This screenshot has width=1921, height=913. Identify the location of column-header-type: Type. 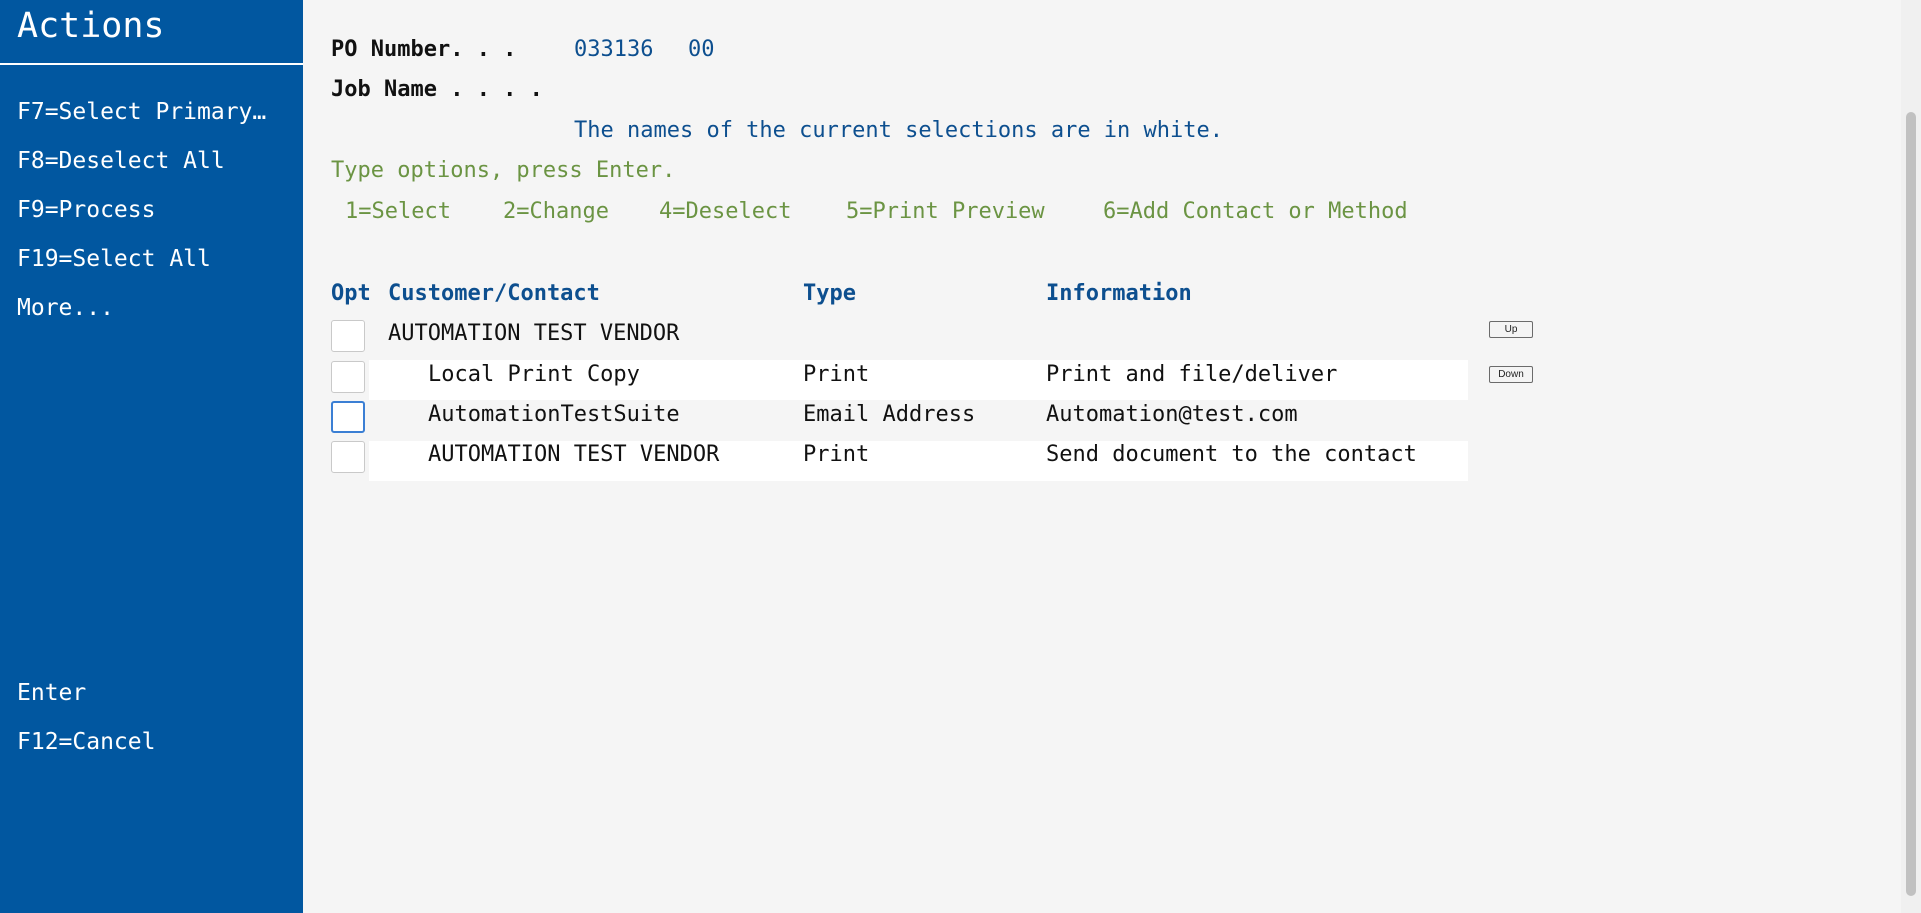
(829, 293).